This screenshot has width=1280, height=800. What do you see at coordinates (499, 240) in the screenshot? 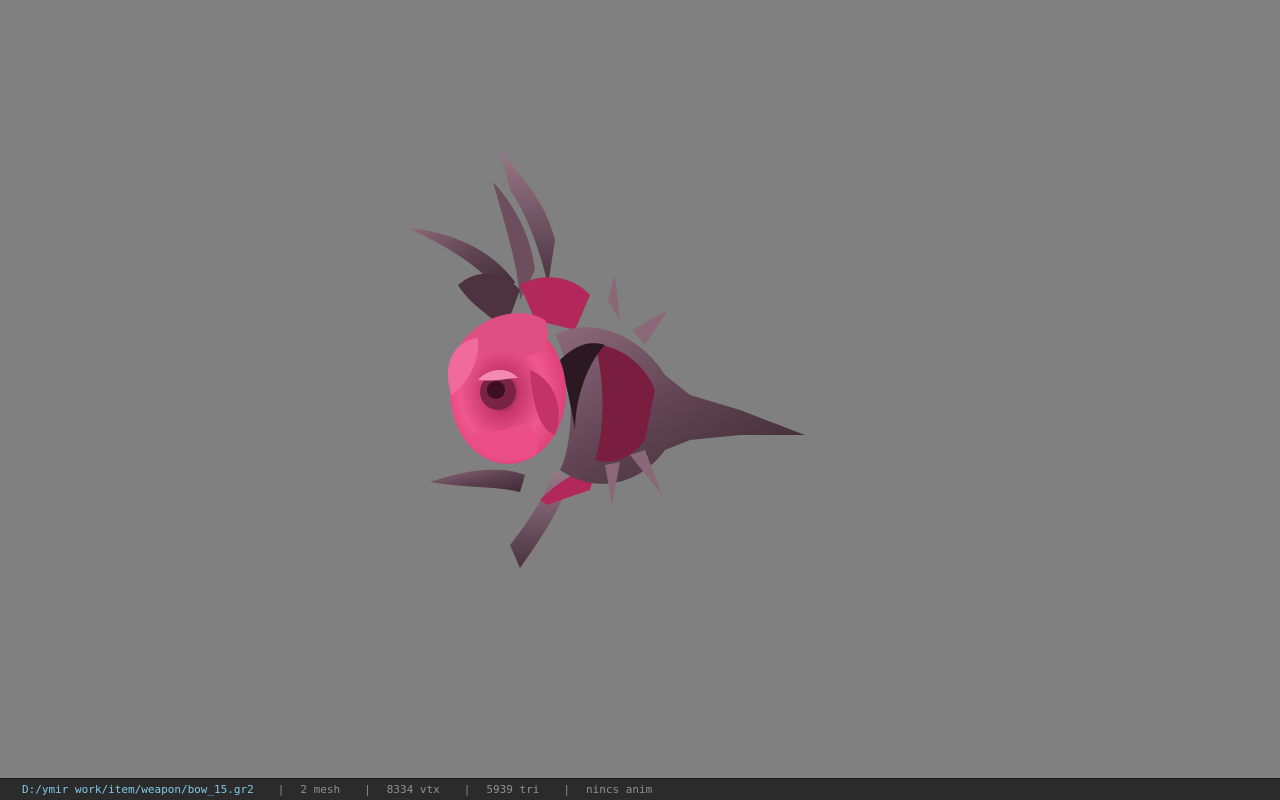
I see `upper-limb` at bounding box center [499, 240].